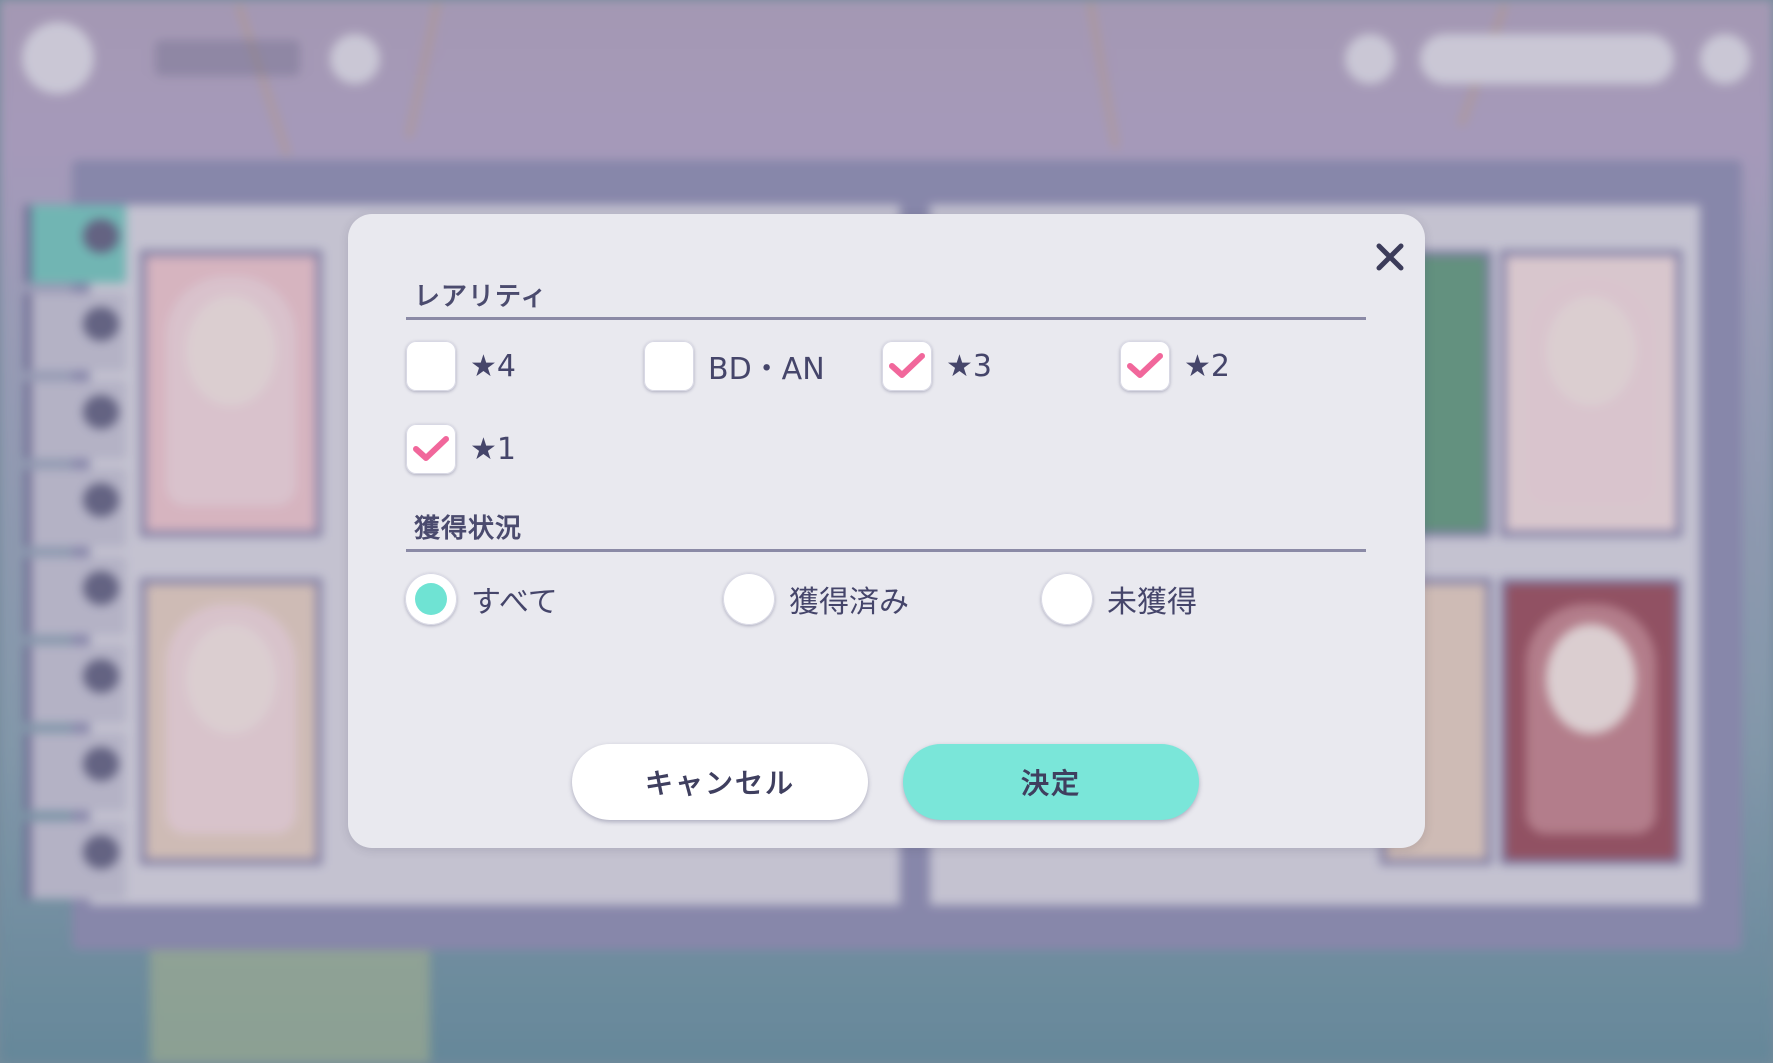 The image size is (1773, 1063). What do you see at coordinates (468, 529) in the screenshot?
I see `acquisition-section-title: 獲得状況` at bounding box center [468, 529].